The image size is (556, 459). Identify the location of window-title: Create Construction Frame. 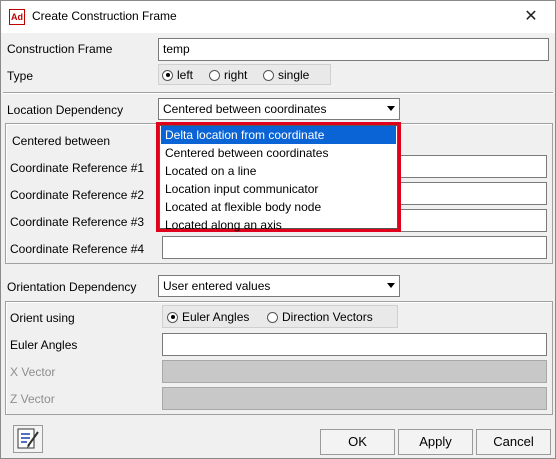
(104, 16).